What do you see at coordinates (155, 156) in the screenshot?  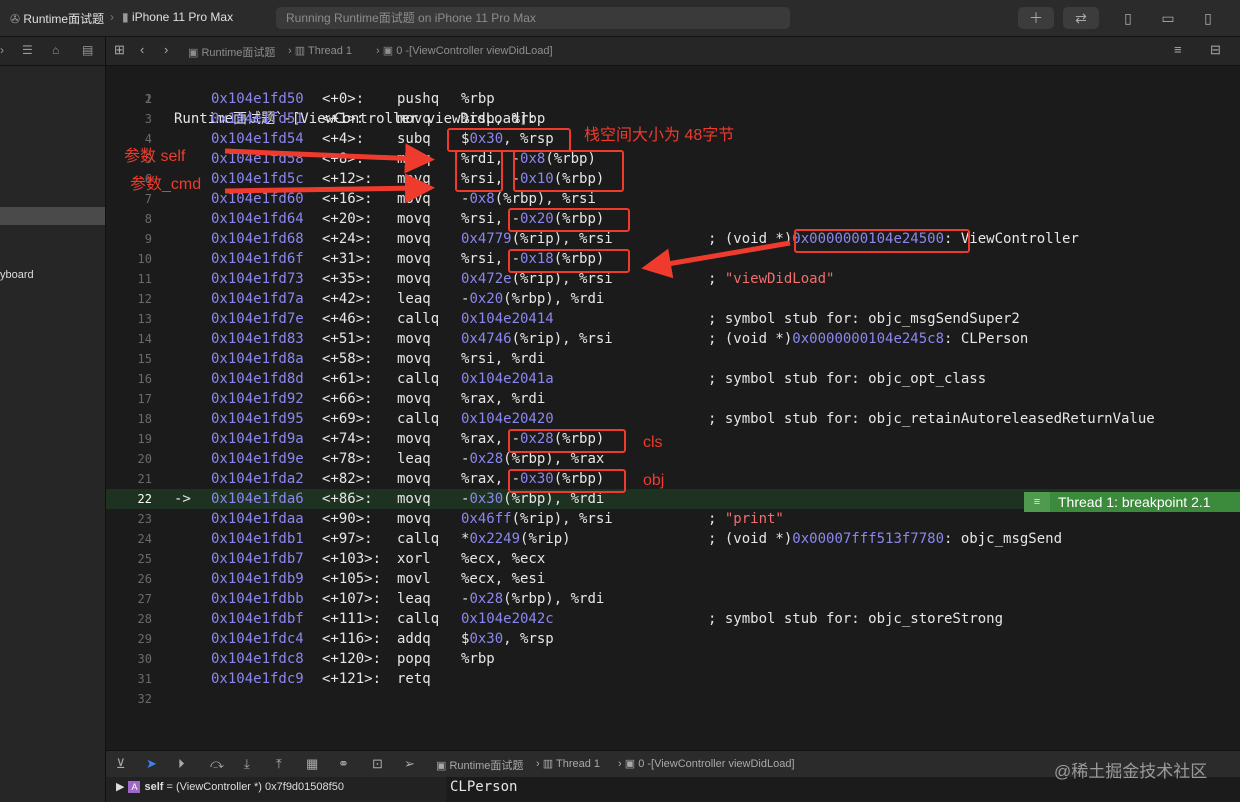 I see `annotation-param-self: 参数 self` at bounding box center [155, 156].